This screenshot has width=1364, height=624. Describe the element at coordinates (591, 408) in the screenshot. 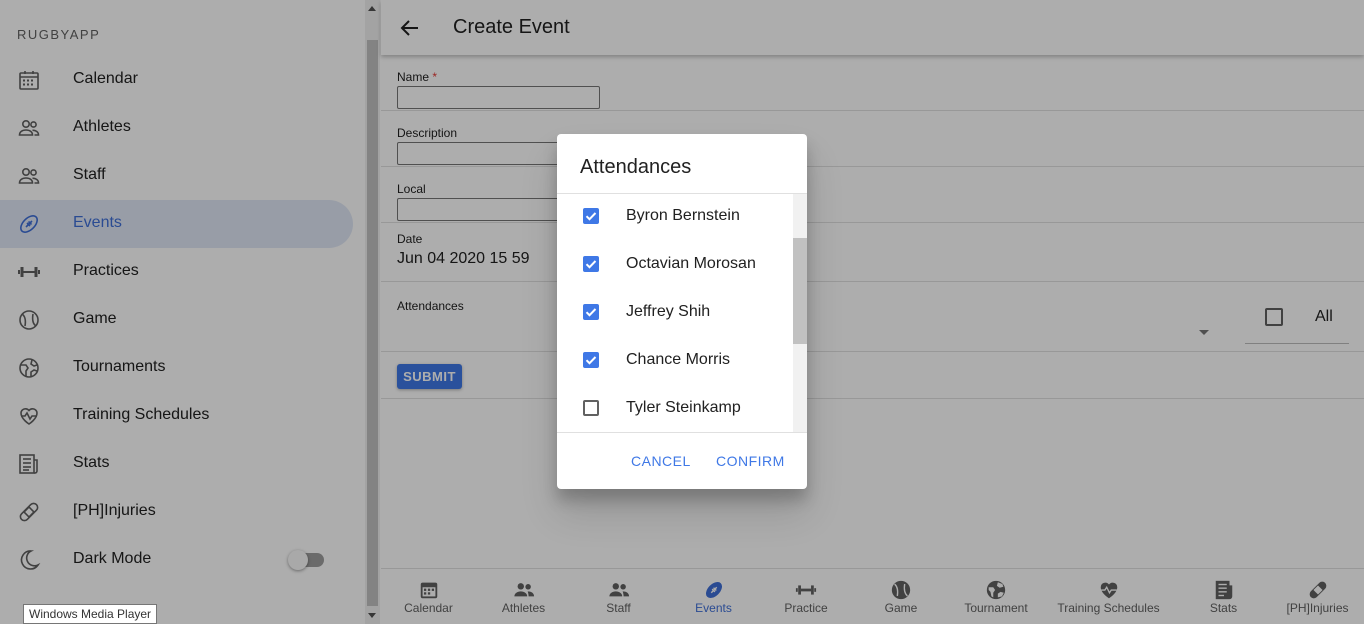

I see `checkbox-unchecked-icon` at that location.